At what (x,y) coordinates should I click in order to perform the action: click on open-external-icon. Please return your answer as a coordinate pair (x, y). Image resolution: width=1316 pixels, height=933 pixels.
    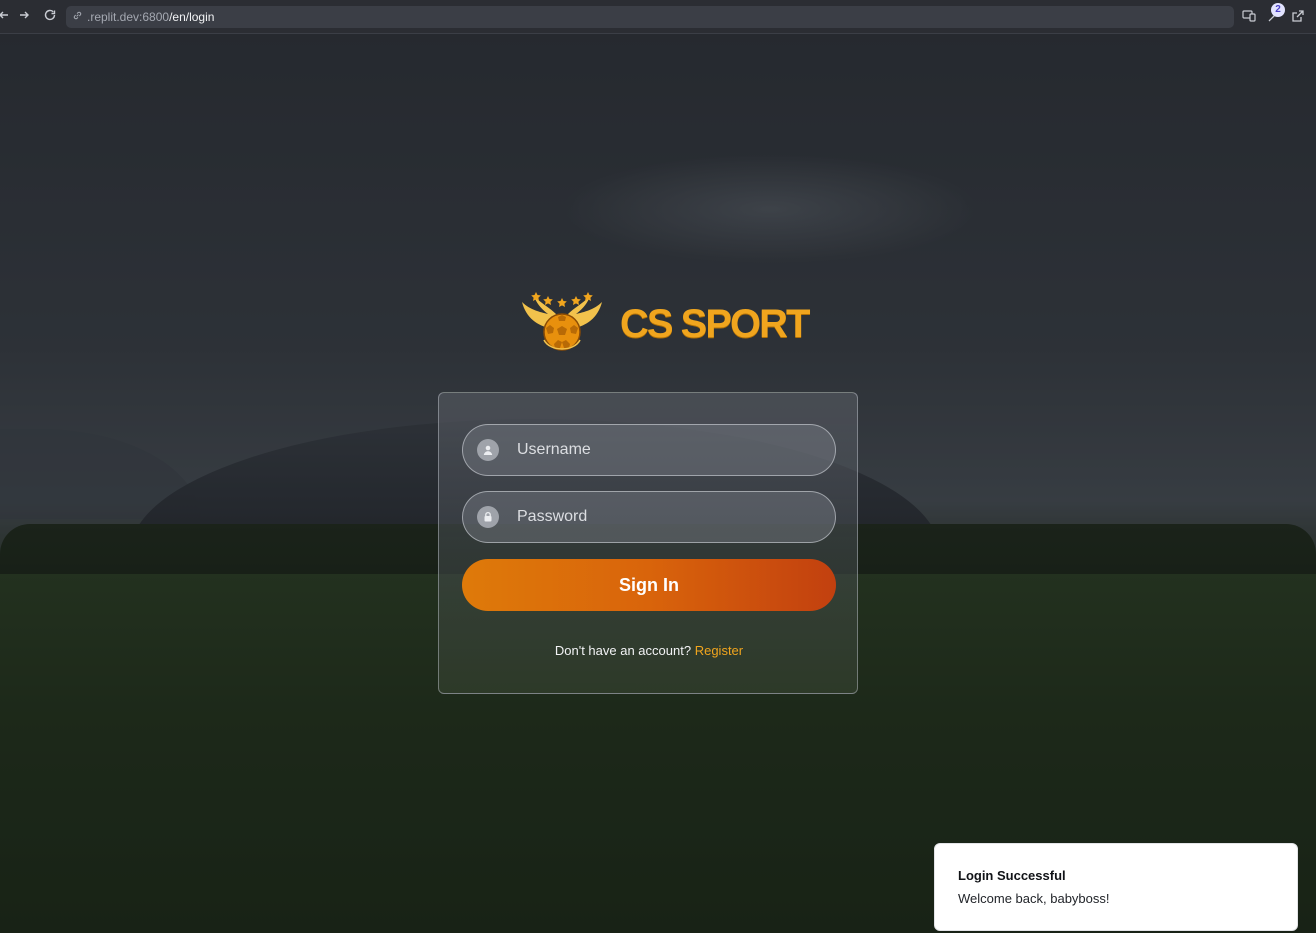
    Looking at the image, I should click on (1299, 17).